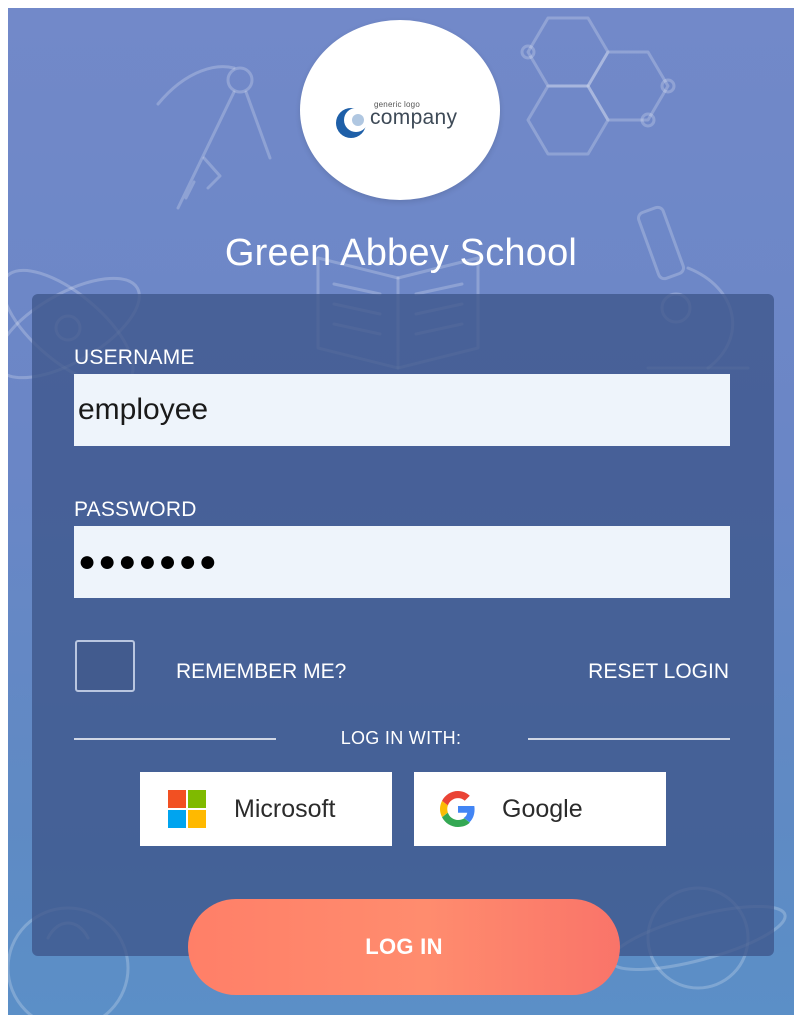 This screenshot has height=1015, width=794. I want to click on microsoft-label: Microsoft, so click(285, 808).